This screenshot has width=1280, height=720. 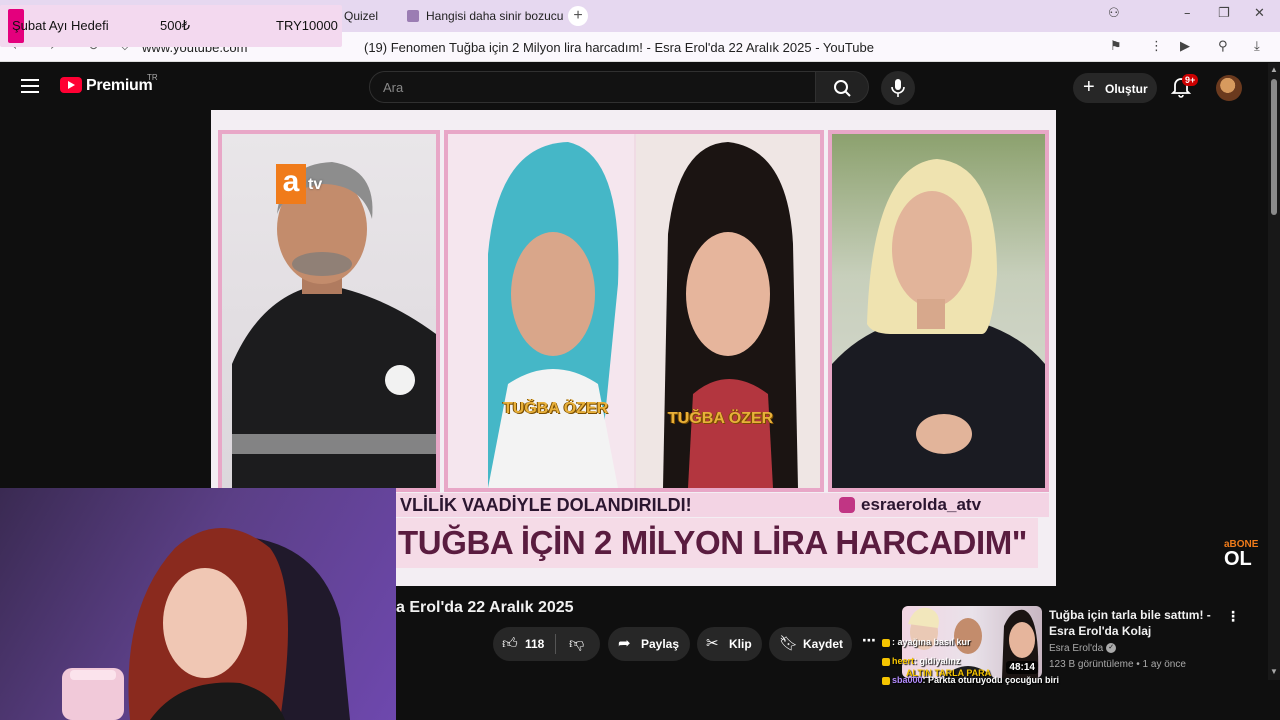 What do you see at coordinates (1156, 46) in the screenshot?
I see `menu-dots-icon: ⋮` at bounding box center [1156, 46].